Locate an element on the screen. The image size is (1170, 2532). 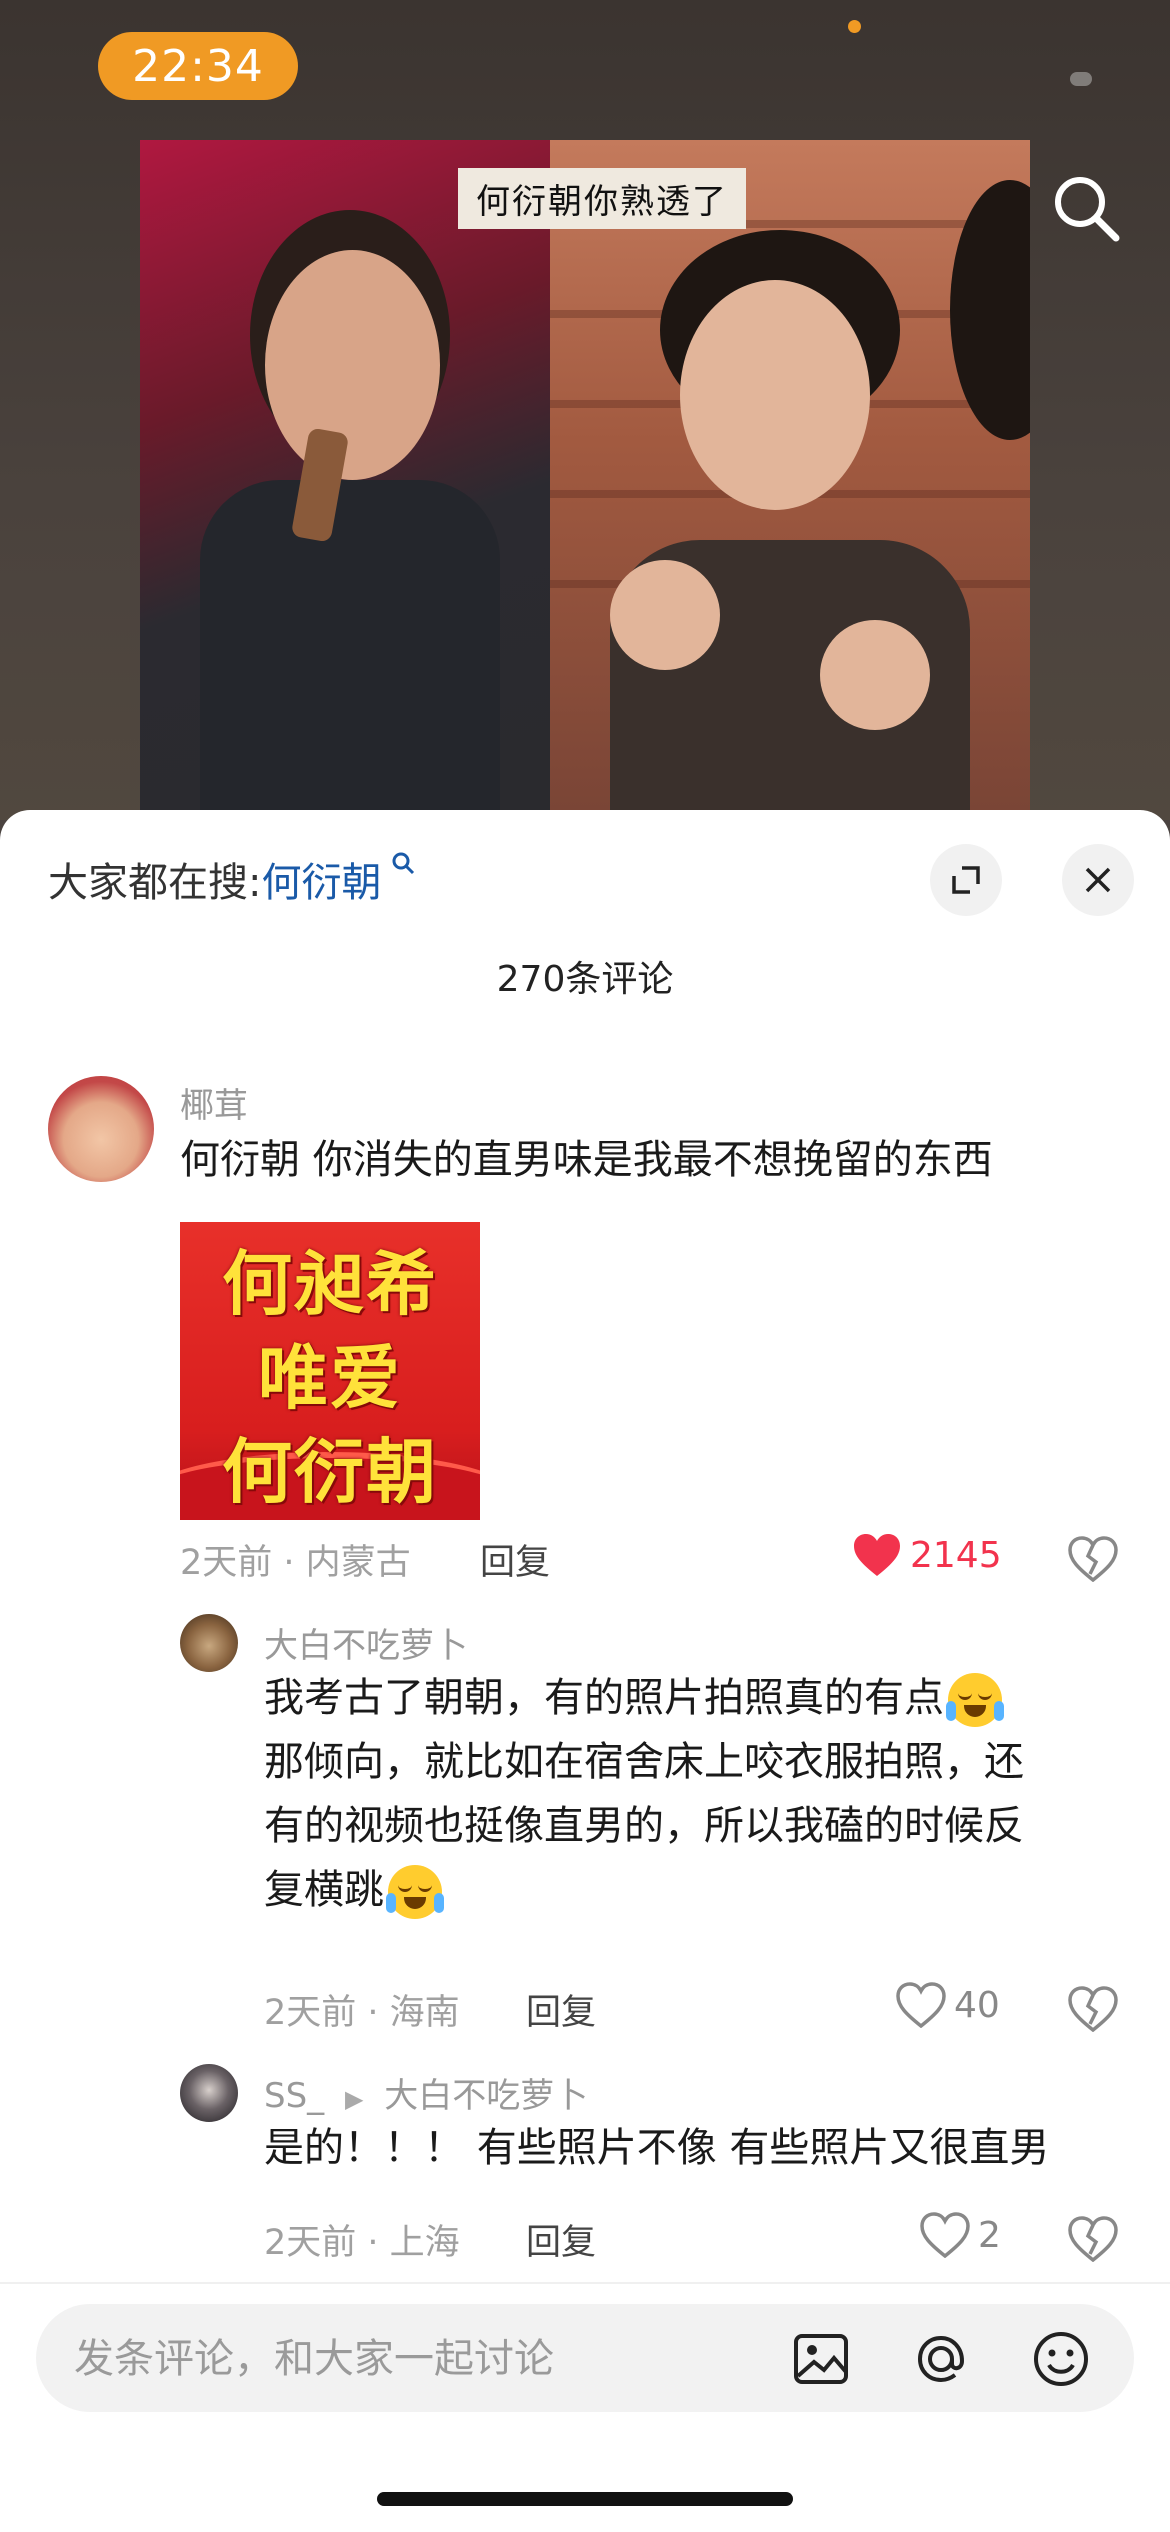
status-time: 22:34 is located at coordinates (198, 66).